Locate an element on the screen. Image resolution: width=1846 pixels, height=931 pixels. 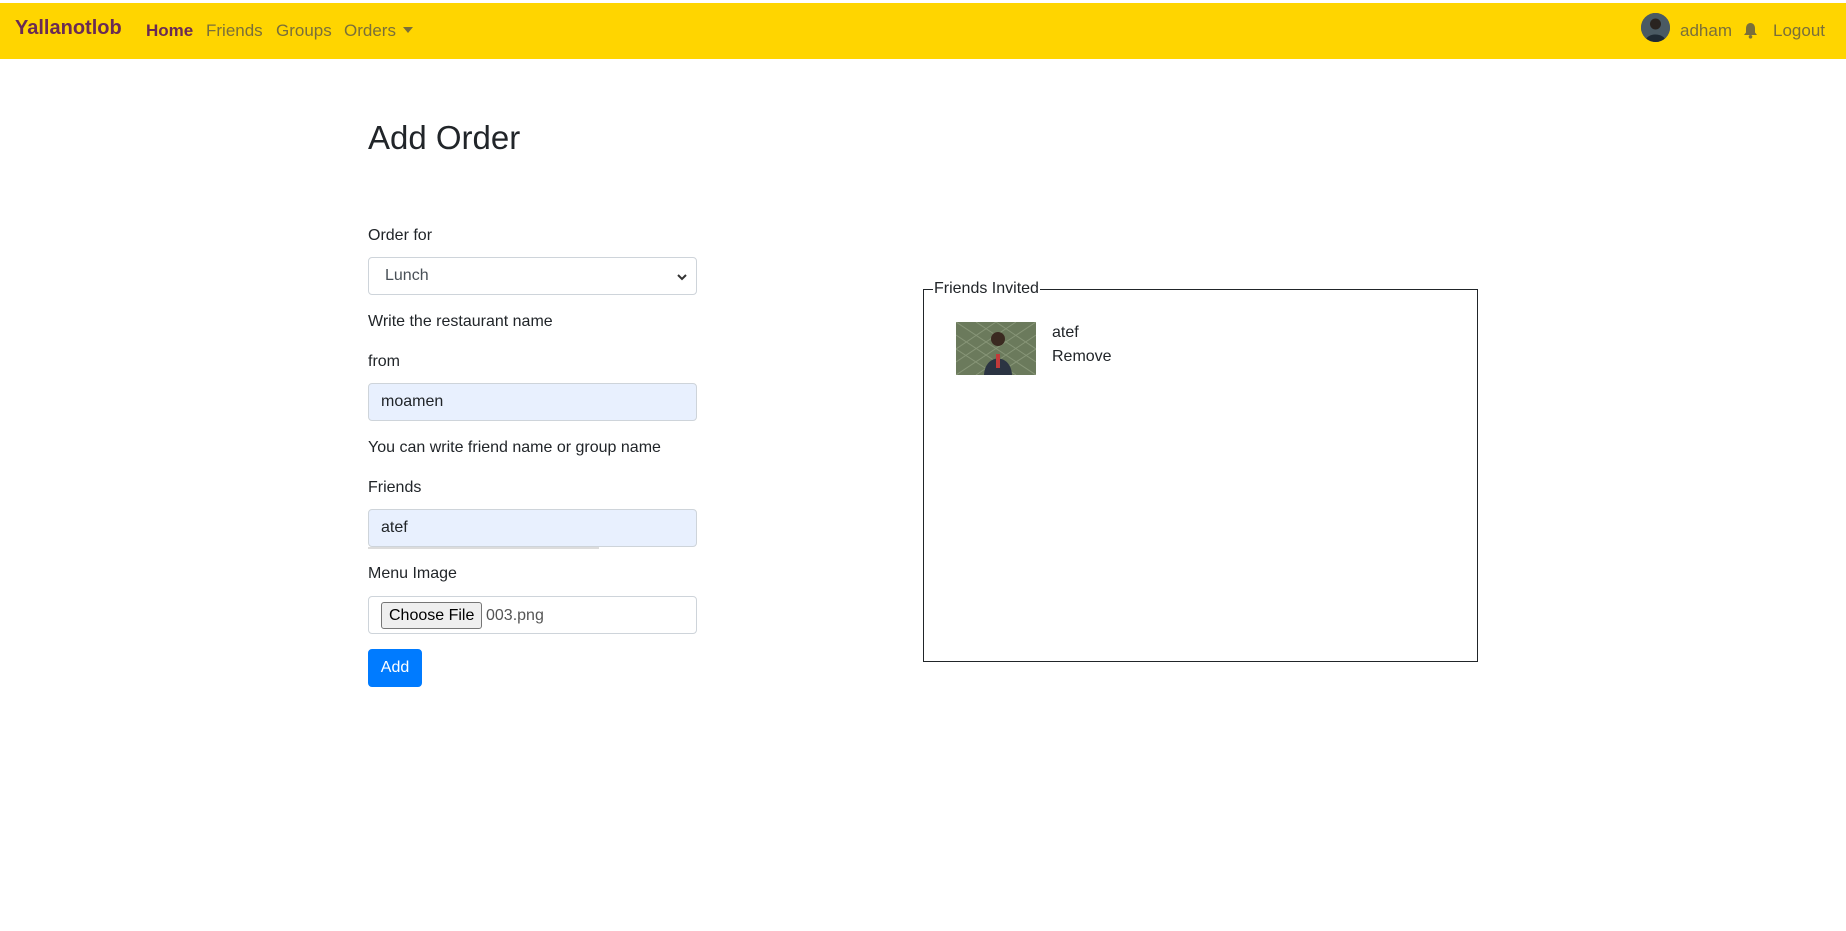
menu-image-file-input: Choose File 003.png is located at coordinates (532, 615).